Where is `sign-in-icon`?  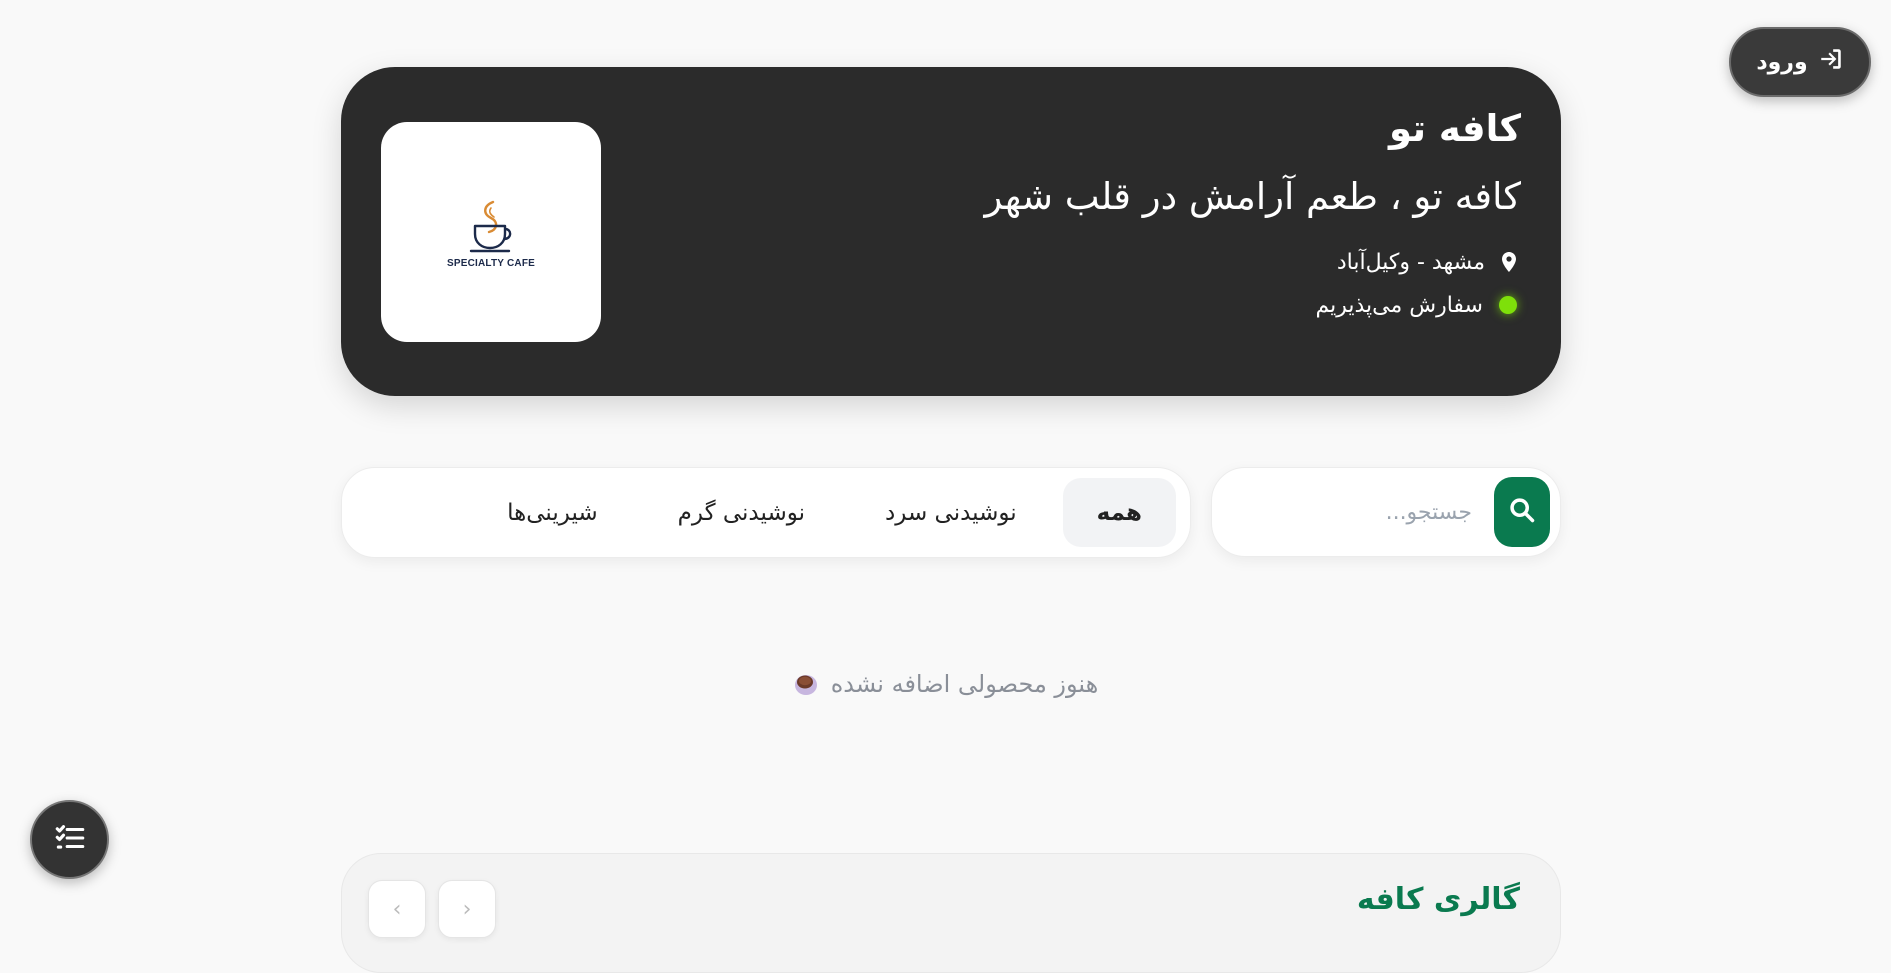 sign-in-icon is located at coordinates (1831, 62).